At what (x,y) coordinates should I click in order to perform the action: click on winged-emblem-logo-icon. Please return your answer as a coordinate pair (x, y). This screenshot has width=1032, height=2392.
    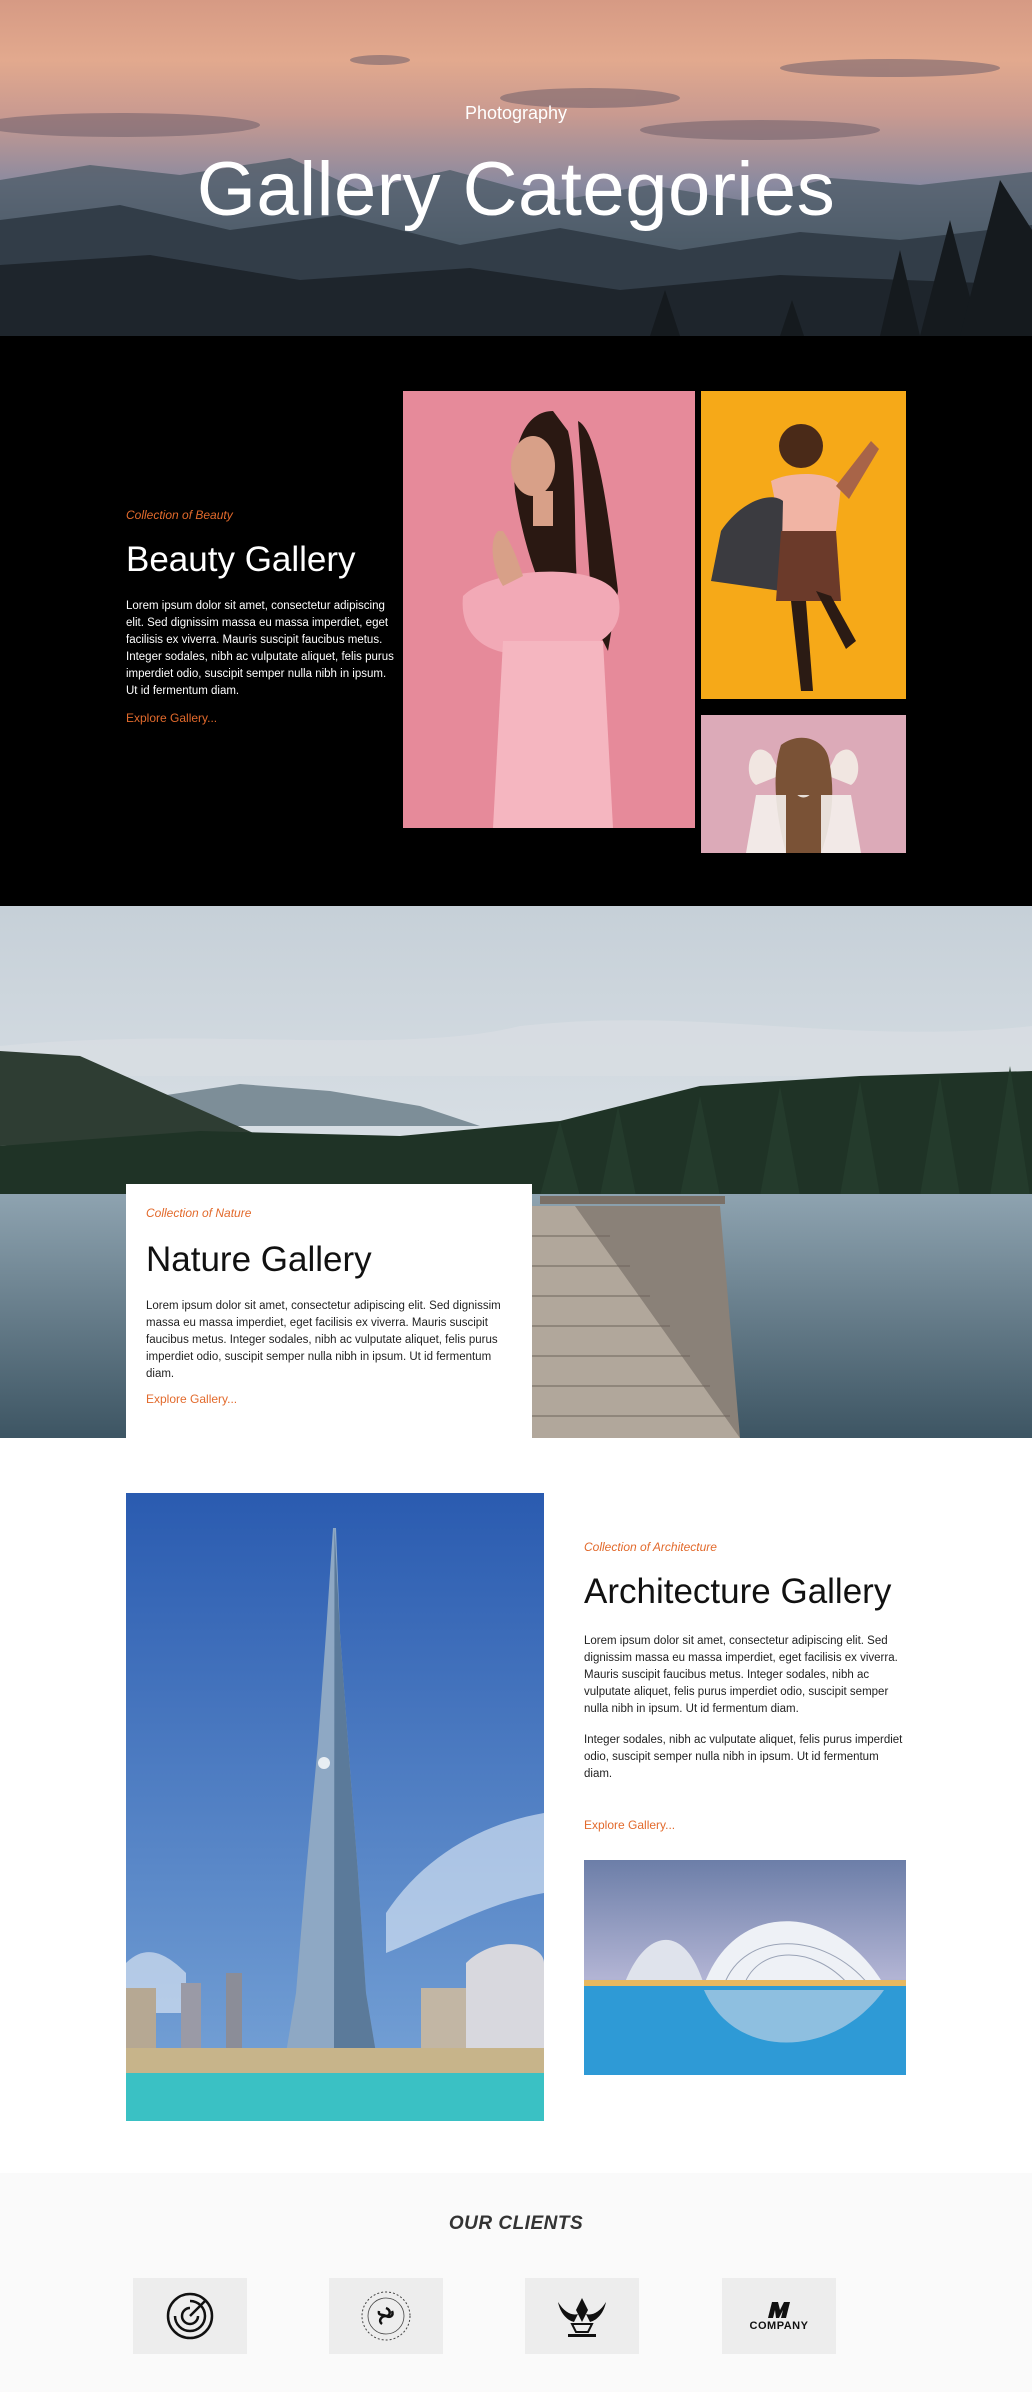
    Looking at the image, I should click on (582, 2317).